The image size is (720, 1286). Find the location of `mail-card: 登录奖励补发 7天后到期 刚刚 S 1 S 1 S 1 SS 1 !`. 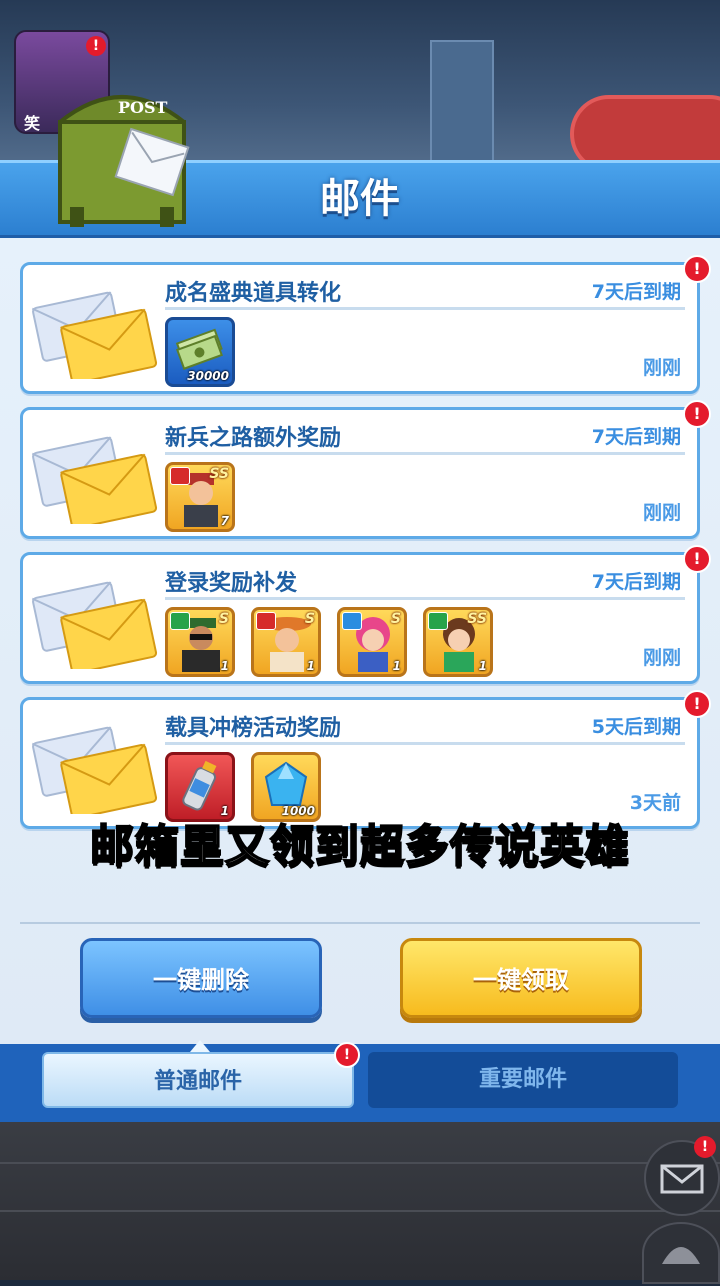

mail-card: 登录奖励补发 7天后到期 刚刚 S 1 S 1 S 1 SS 1 ! is located at coordinates (365, 614).